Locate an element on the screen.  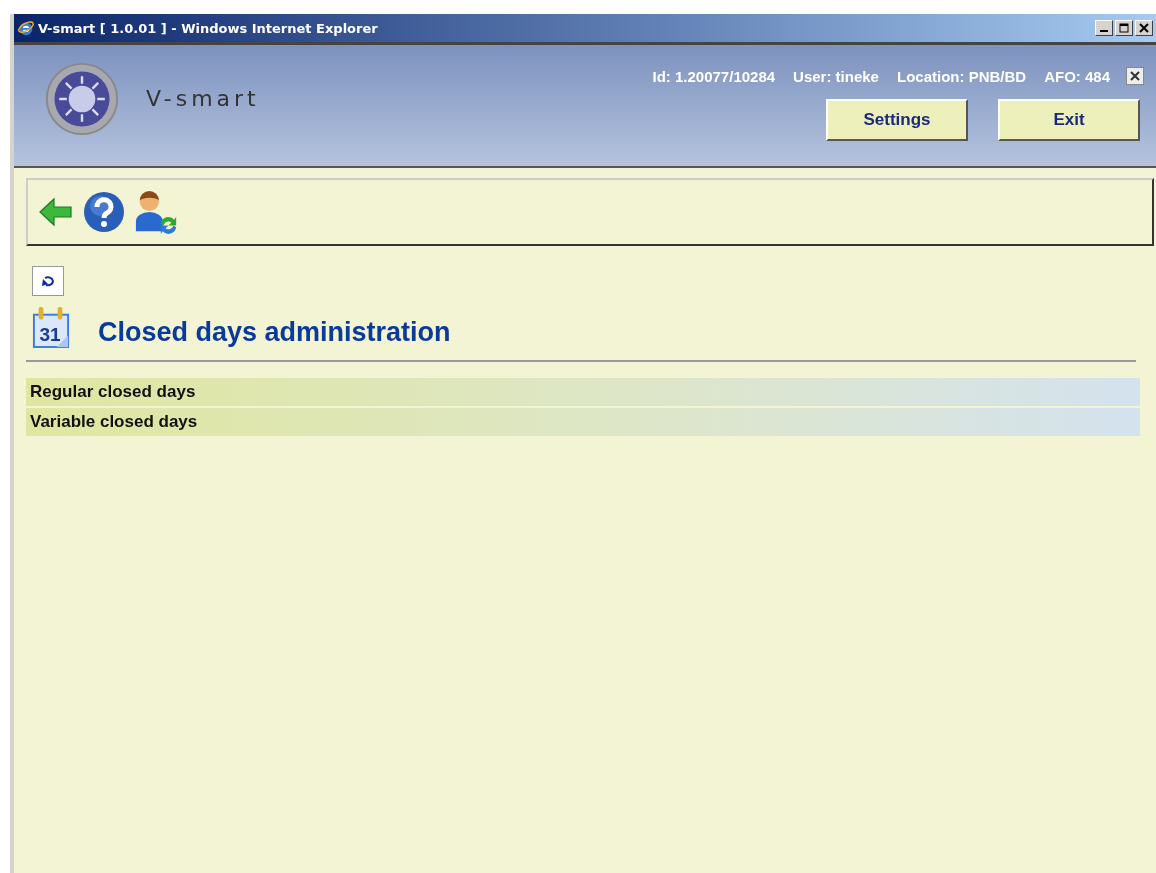
logo-icon is located at coordinates (82, 98).